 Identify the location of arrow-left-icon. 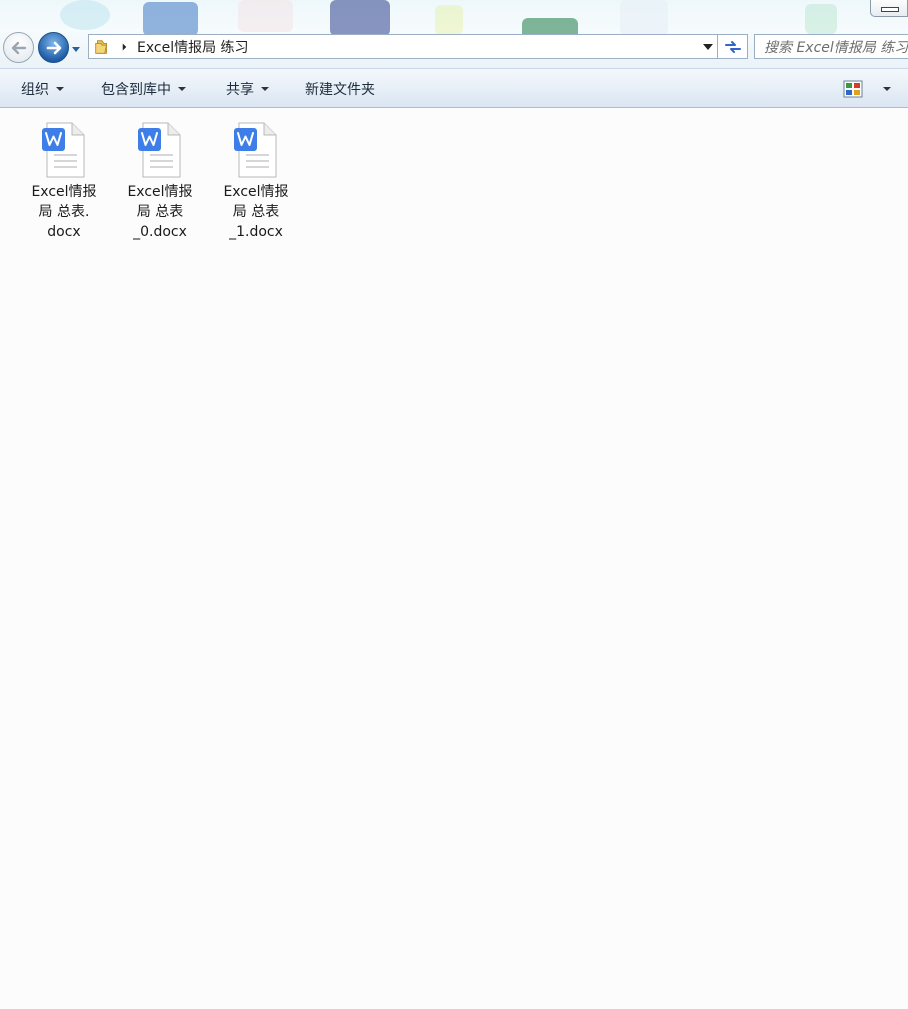
(18, 47).